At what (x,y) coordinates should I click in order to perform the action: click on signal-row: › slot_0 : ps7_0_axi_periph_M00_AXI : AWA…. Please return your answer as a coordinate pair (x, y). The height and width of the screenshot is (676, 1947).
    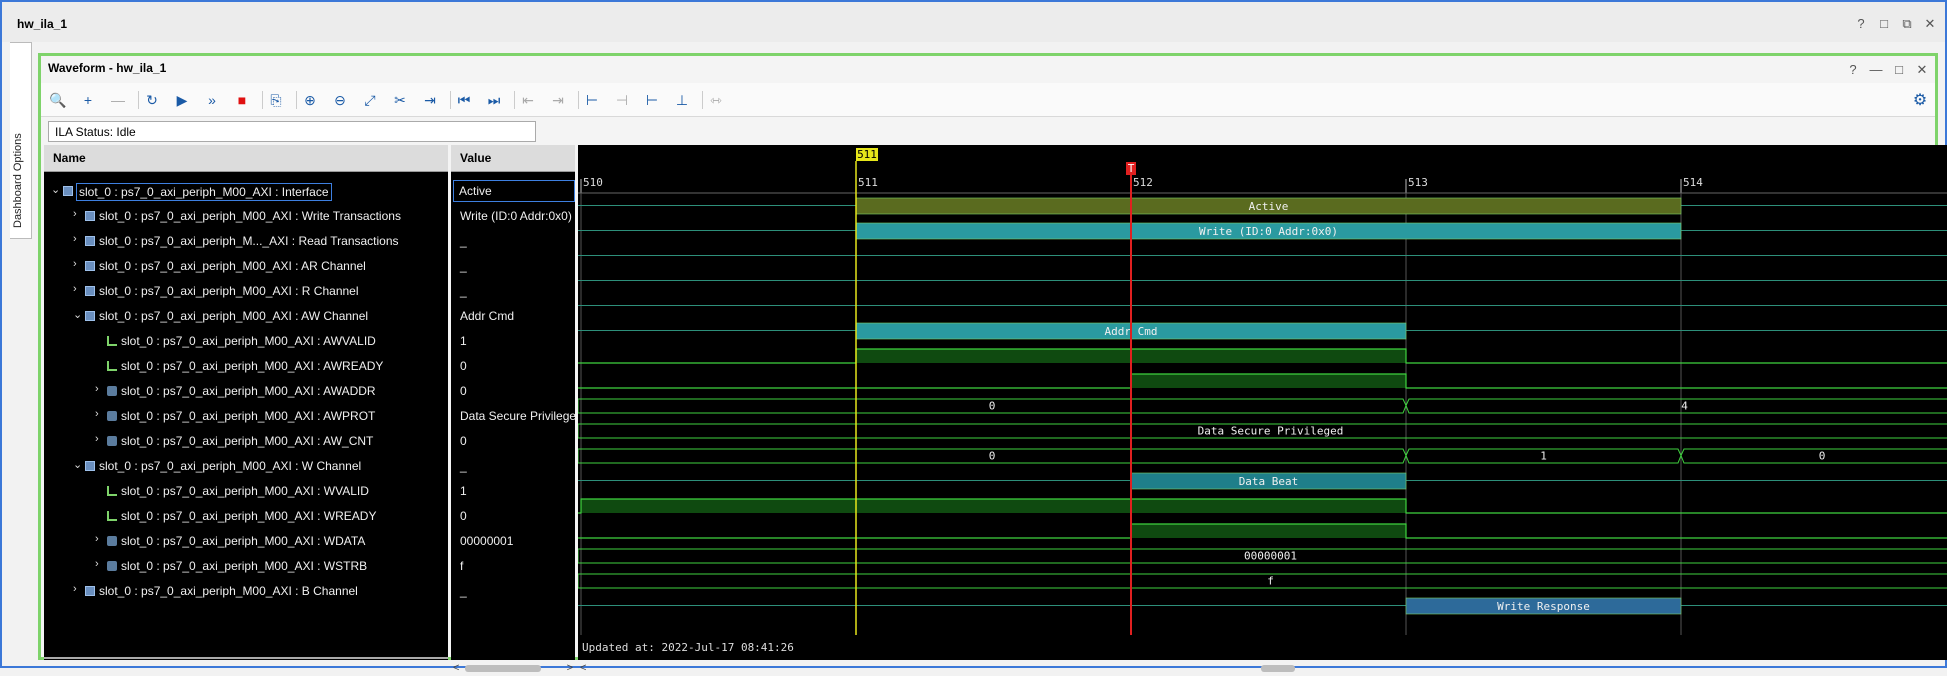
    Looking at the image, I should click on (246, 390).